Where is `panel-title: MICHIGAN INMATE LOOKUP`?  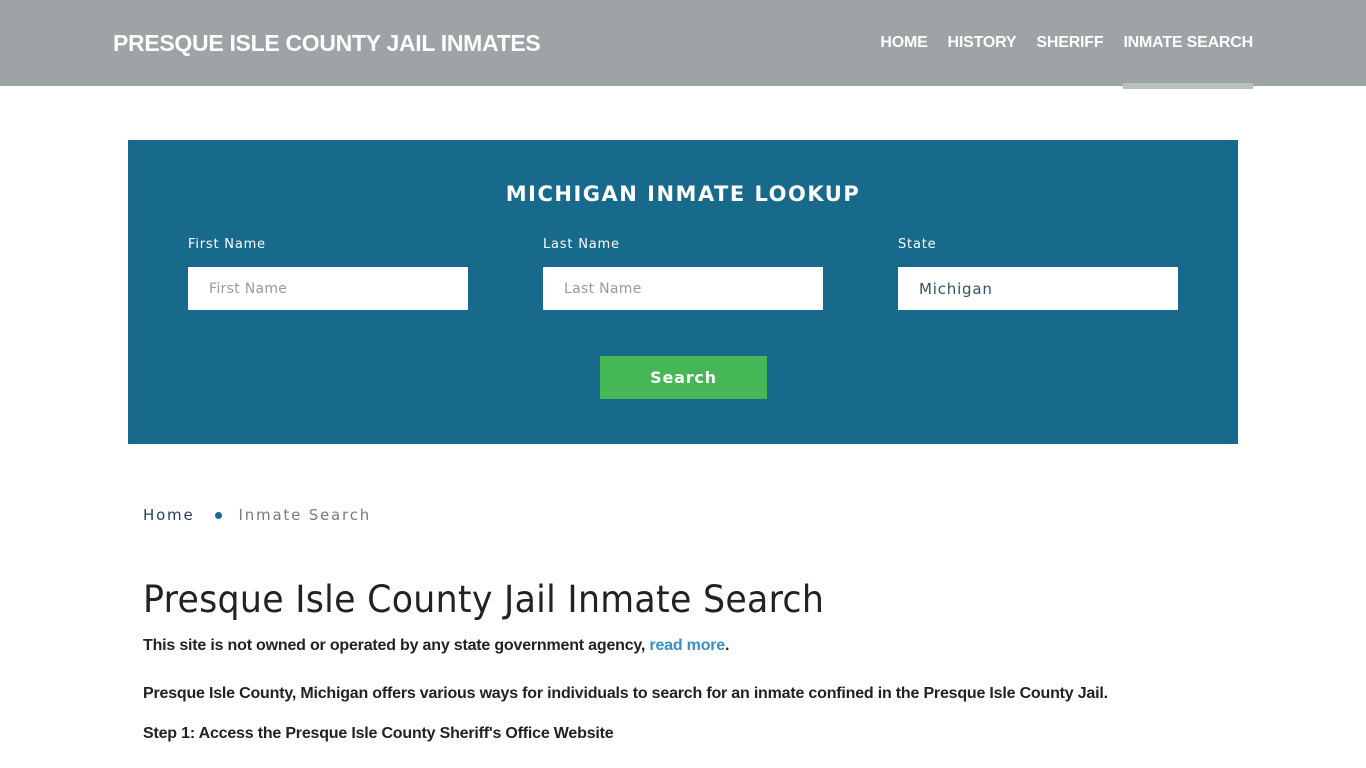 panel-title: MICHIGAN INMATE LOOKUP is located at coordinates (683, 194).